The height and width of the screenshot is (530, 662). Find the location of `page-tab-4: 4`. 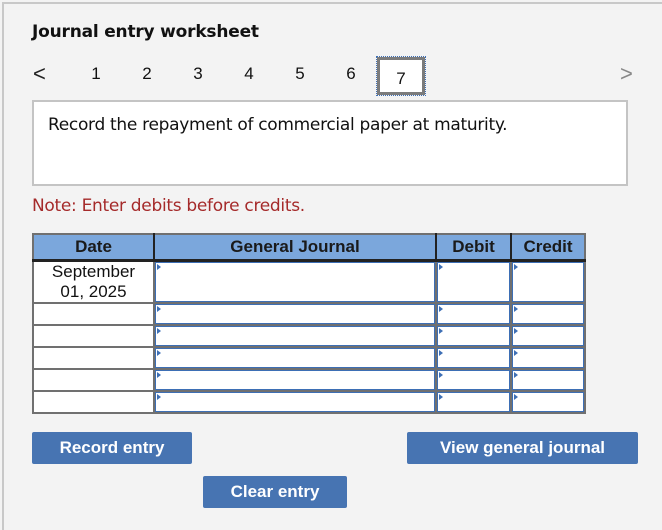

page-tab-4: 4 is located at coordinates (249, 74).